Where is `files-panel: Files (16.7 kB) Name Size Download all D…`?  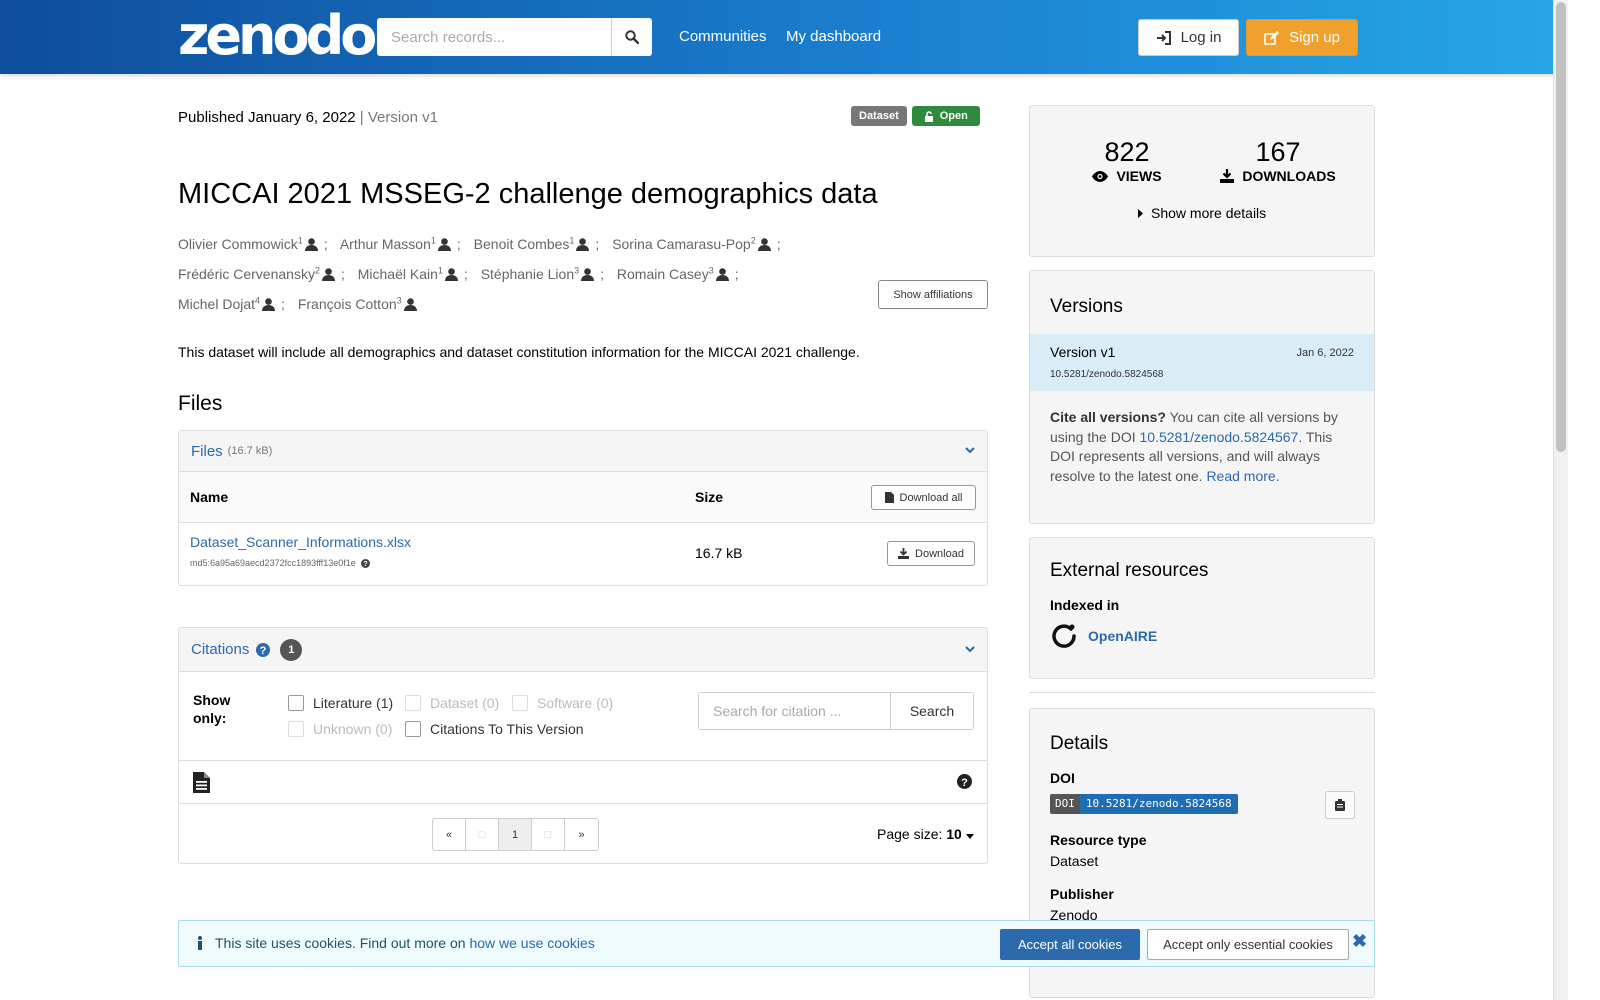 files-panel: Files (16.7 kB) Name Size Download all D… is located at coordinates (583, 508).